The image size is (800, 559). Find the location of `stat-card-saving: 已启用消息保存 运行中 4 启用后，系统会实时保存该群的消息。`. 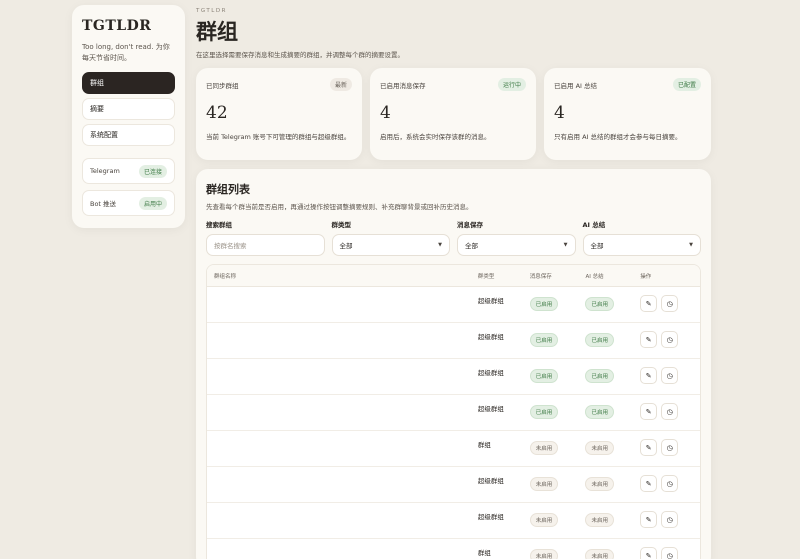

stat-card-saving: 已启用消息保存 运行中 4 启用后，系统会实时保存该群的消息。 is located at coordinates (453, 114).